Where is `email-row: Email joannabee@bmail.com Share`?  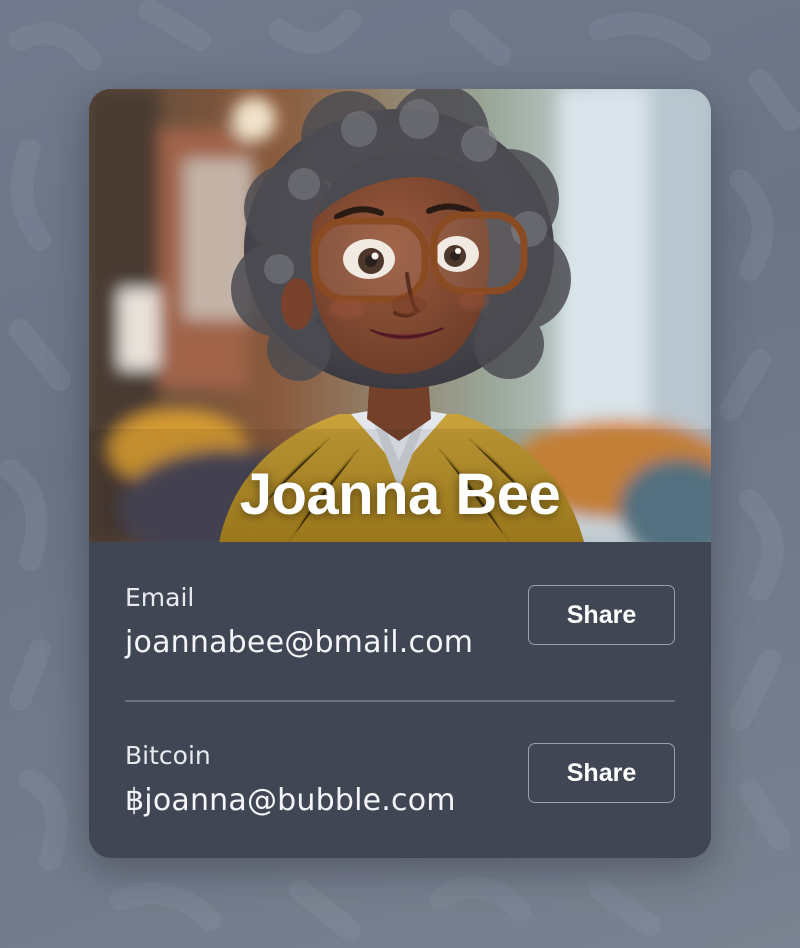
email-row: Email joannabee@bmail.com Share is located at coordinates (400, 635).